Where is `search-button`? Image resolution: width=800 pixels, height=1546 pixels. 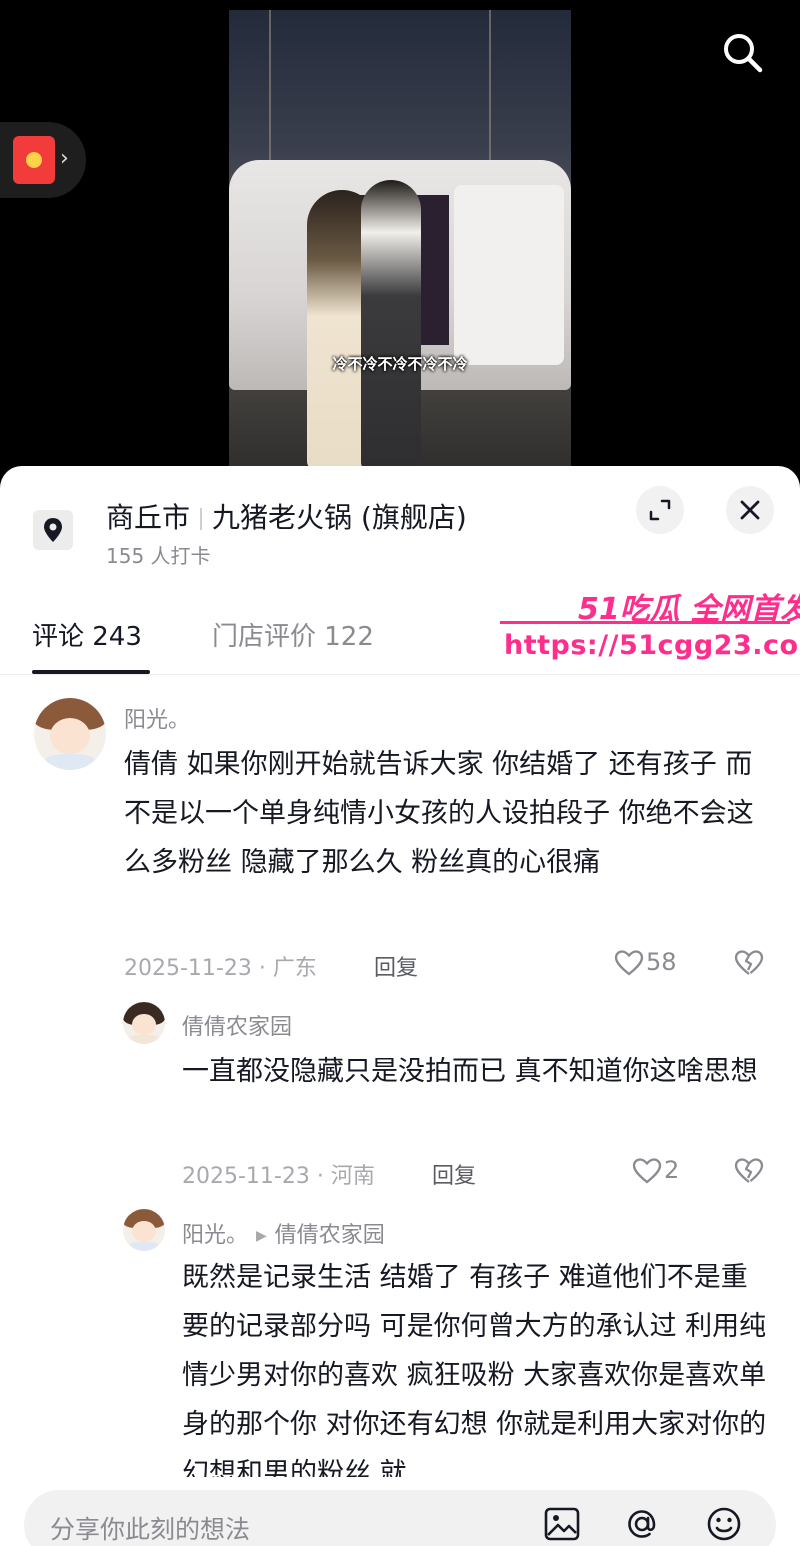
search-button is located at coordinates (742, 52).